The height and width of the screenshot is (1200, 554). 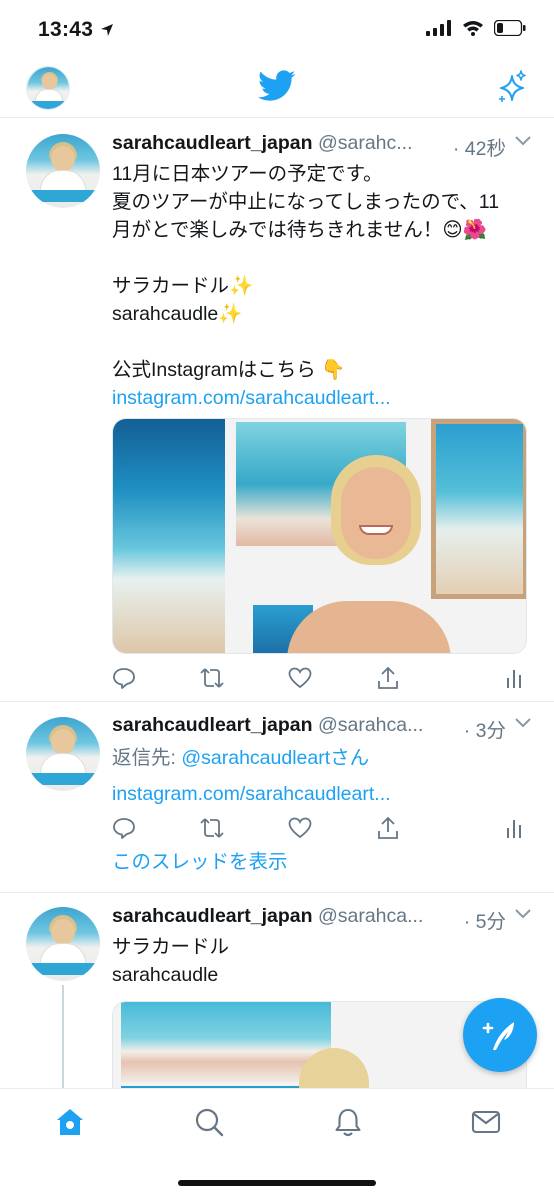 What do you see at coordinates (277, 85) in the screenshot?
I see `twitter-bird-icon` at bounding box center [277, 85].